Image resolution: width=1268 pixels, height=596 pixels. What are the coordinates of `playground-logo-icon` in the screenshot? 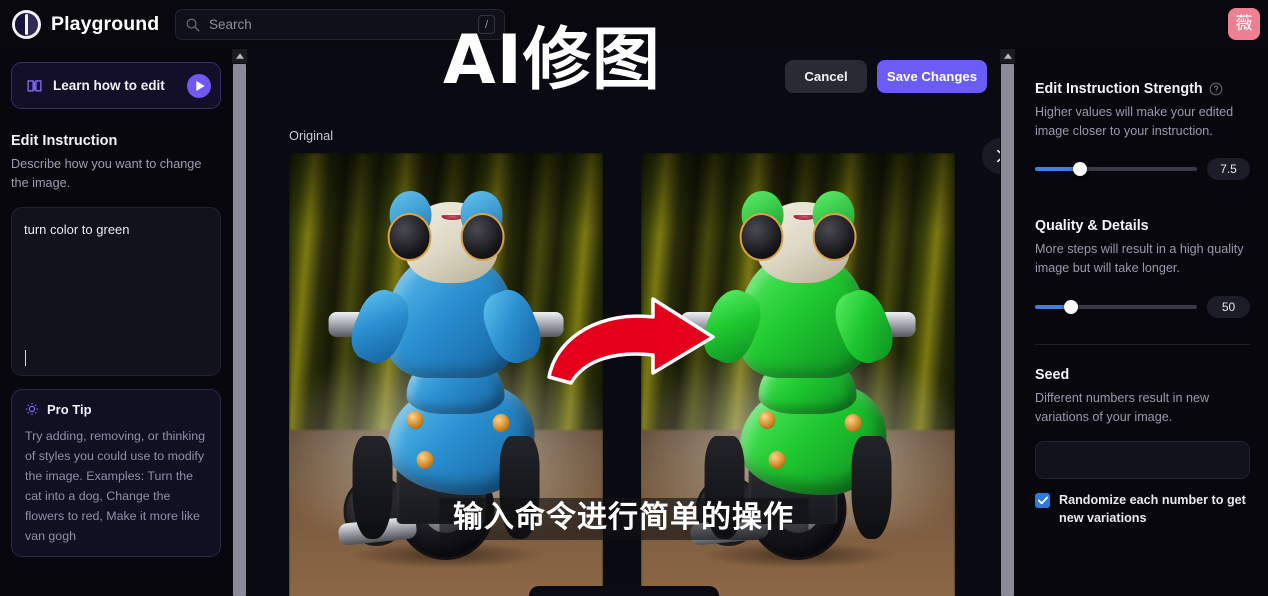 It's located at (26, 24).